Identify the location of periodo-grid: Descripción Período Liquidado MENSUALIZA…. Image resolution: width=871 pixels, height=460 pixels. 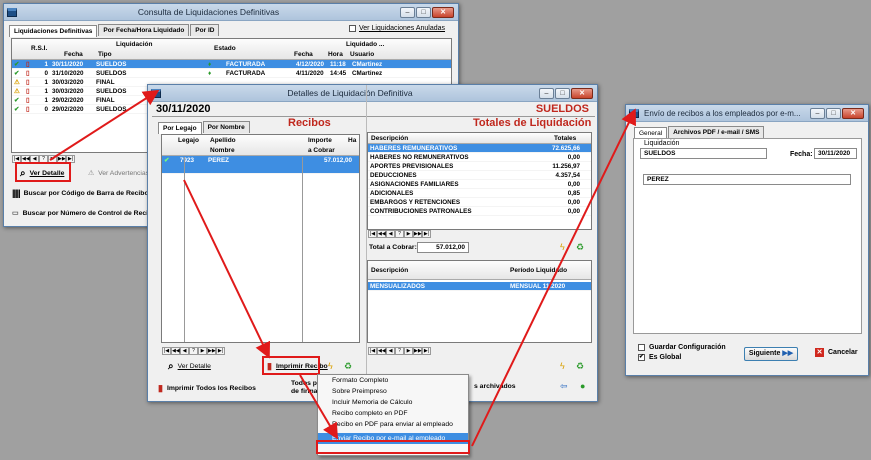
(479, 301).